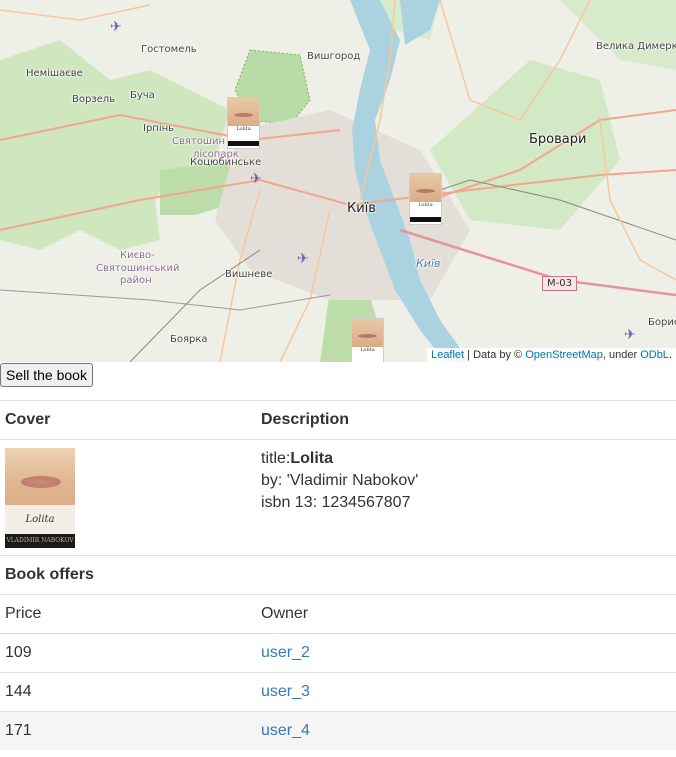  Describe the element at coordinates (128, 497) in the screenshot. I see `cover-cell: Lolita VLADIMIR NABOKOV` at that location.